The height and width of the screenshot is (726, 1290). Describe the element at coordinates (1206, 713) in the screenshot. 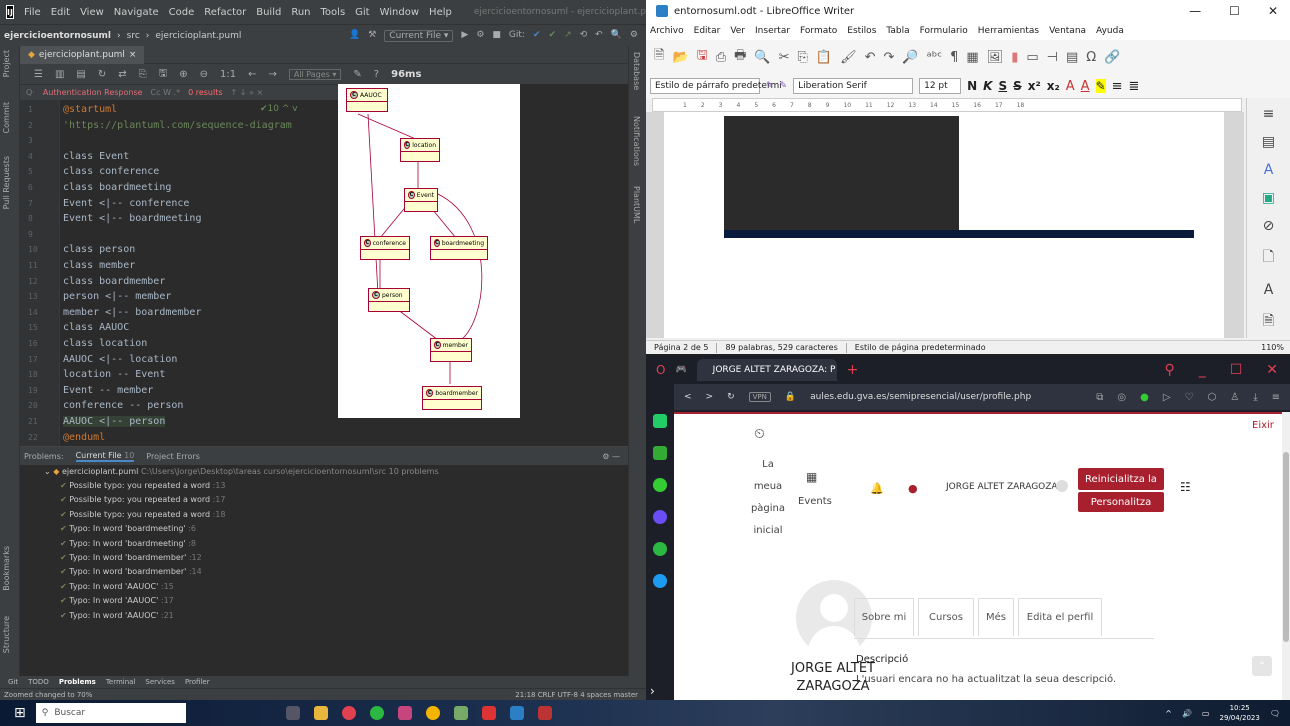

I see `network-icon: ▭` at that location.